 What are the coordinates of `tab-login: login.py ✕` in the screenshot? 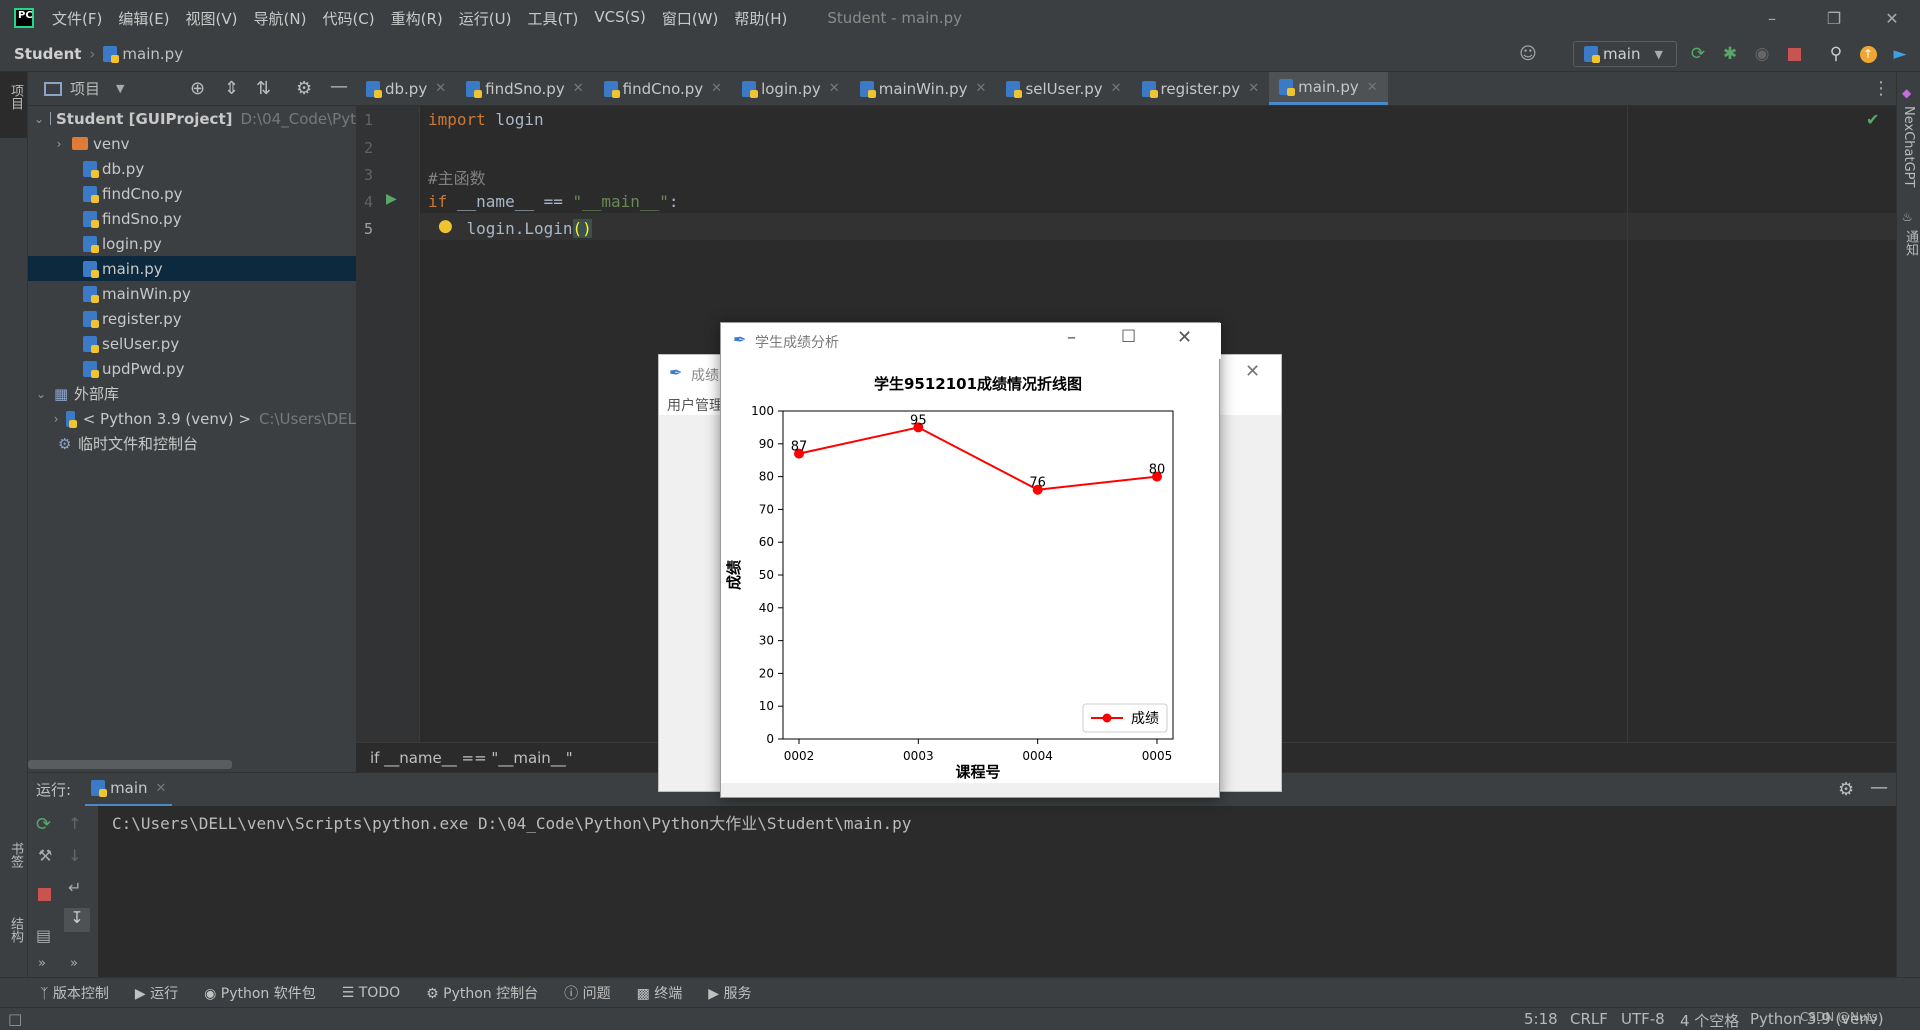 It's located at (791, 88).